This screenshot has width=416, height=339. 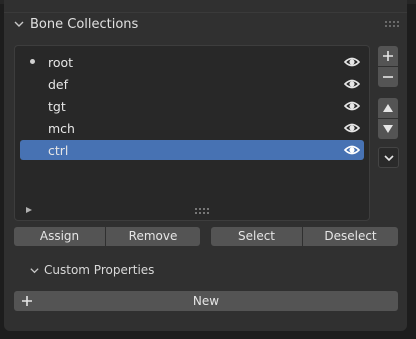 What do you see at coordinates (192, 128) in the screenshot?
I see `list-item: mch` at bounding box center [192, 128].